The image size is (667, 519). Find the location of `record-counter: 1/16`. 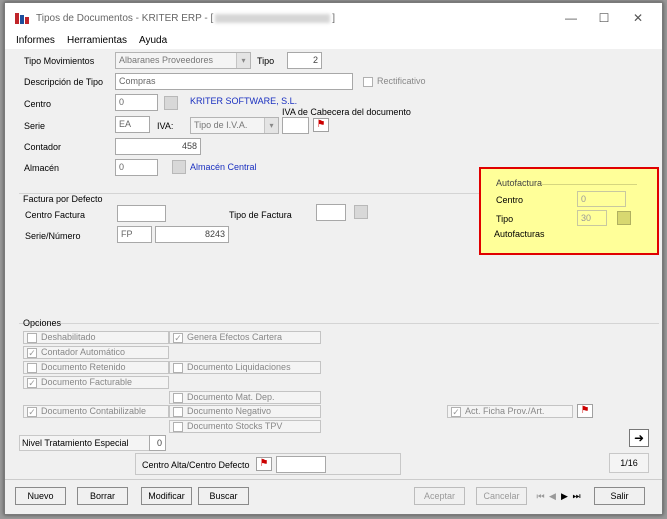

record-counter: 1/16 is located at coordinates (629, 463).